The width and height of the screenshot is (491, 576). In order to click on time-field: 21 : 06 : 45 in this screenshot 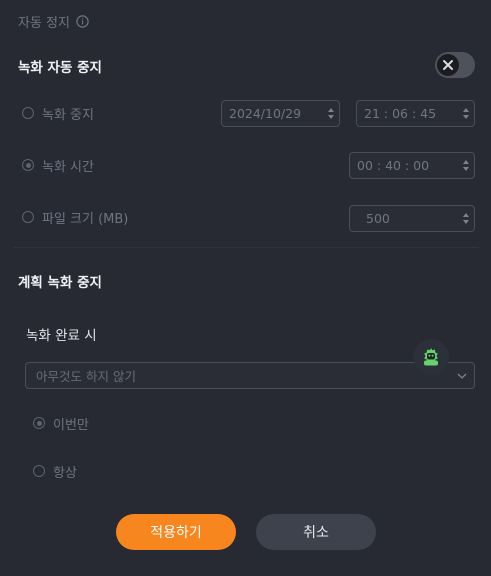, I will do `click(415, 113)`.